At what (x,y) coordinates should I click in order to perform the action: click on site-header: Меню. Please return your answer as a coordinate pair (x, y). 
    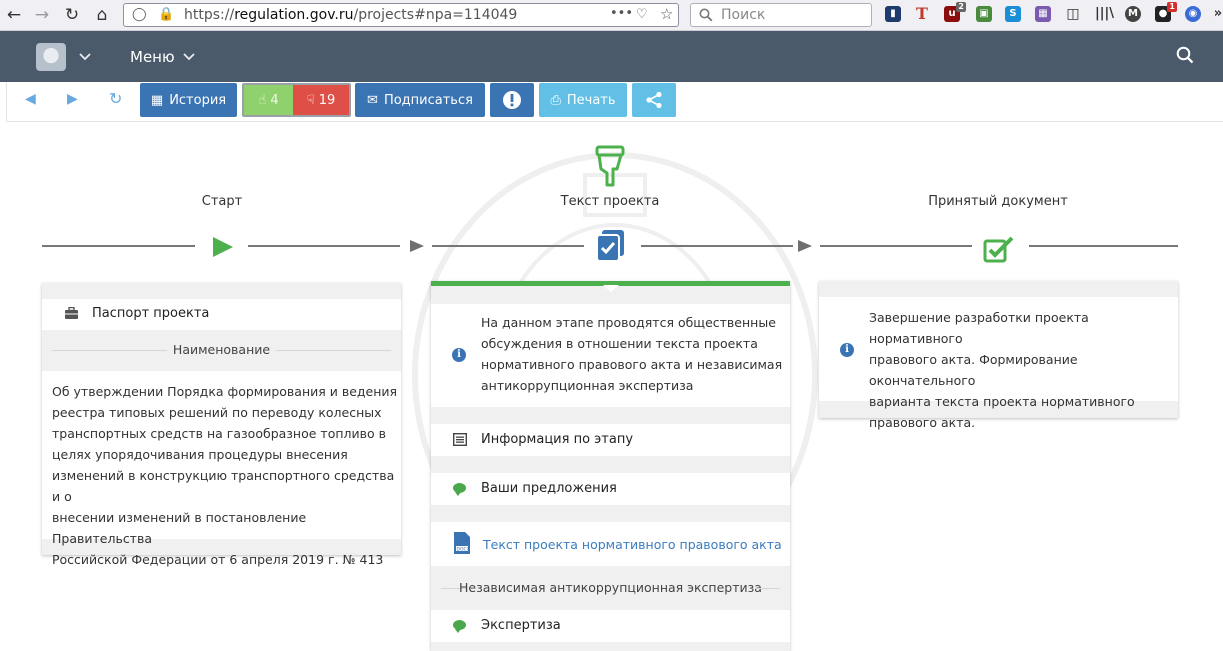
    Looking at the image, I should click on (611, 56).